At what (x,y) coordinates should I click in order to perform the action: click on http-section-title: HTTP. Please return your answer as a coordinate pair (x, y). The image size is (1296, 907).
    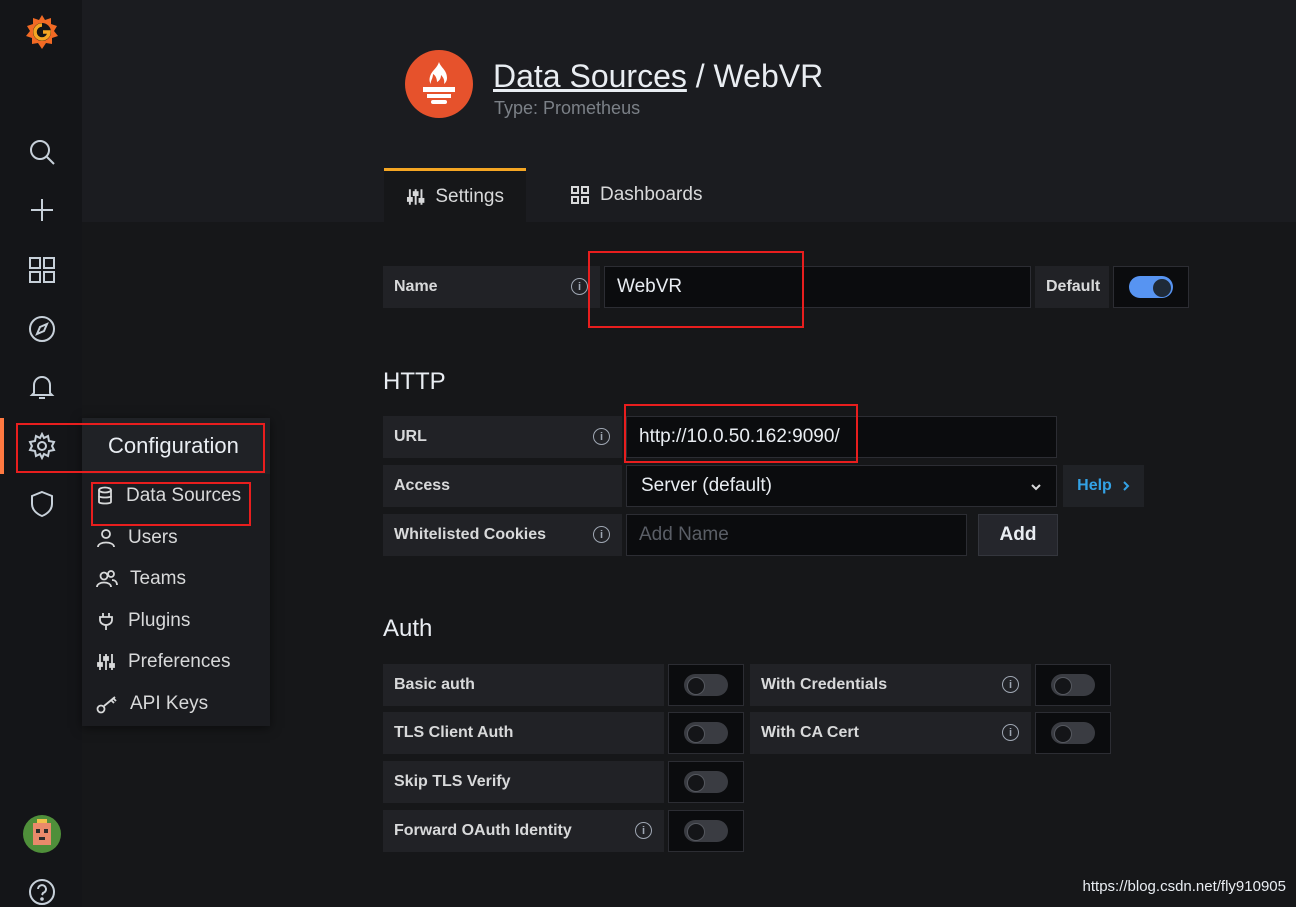
    Looking at the image, I should click on (414, 381).